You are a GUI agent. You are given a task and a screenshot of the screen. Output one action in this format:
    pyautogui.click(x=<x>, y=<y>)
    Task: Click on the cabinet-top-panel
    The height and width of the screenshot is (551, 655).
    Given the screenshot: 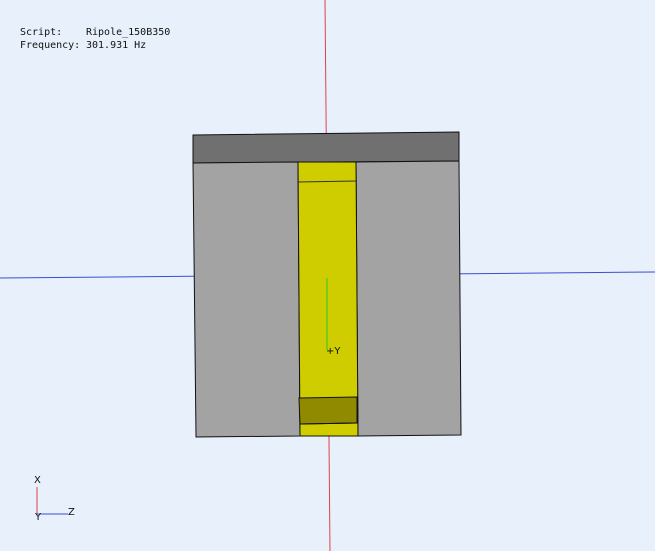 What is the action you would take?
    pyautogui.click(x=326, y=147)
    